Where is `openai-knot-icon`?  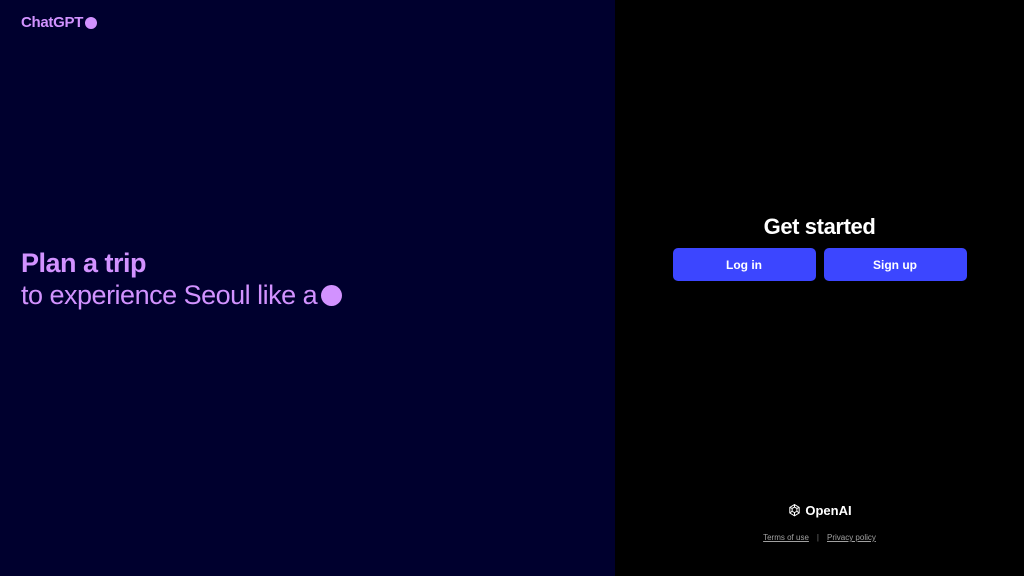
openai-knot-icon is located at coordinates (795, 510).